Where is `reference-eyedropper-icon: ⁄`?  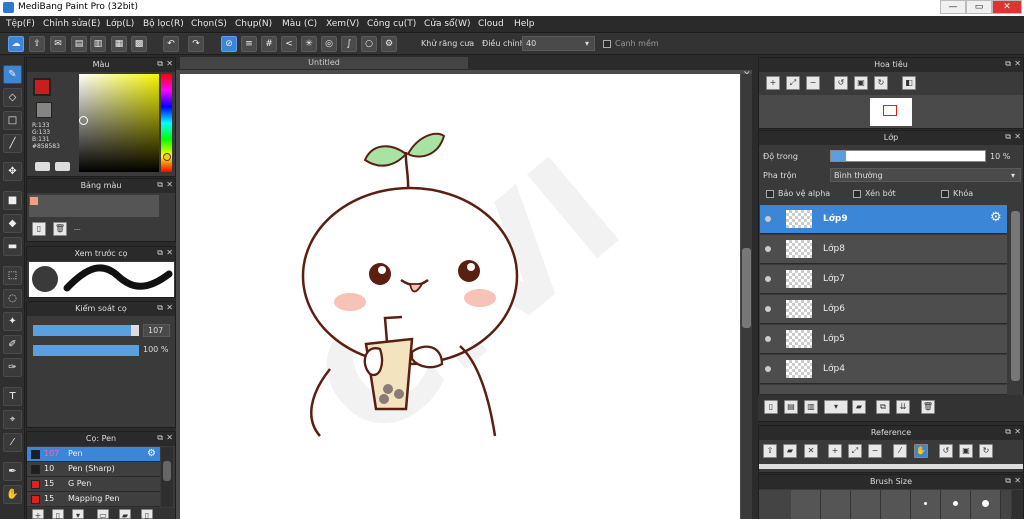
reference-eyedropper-icon: ⁄ is located at coordinates (900, 451).